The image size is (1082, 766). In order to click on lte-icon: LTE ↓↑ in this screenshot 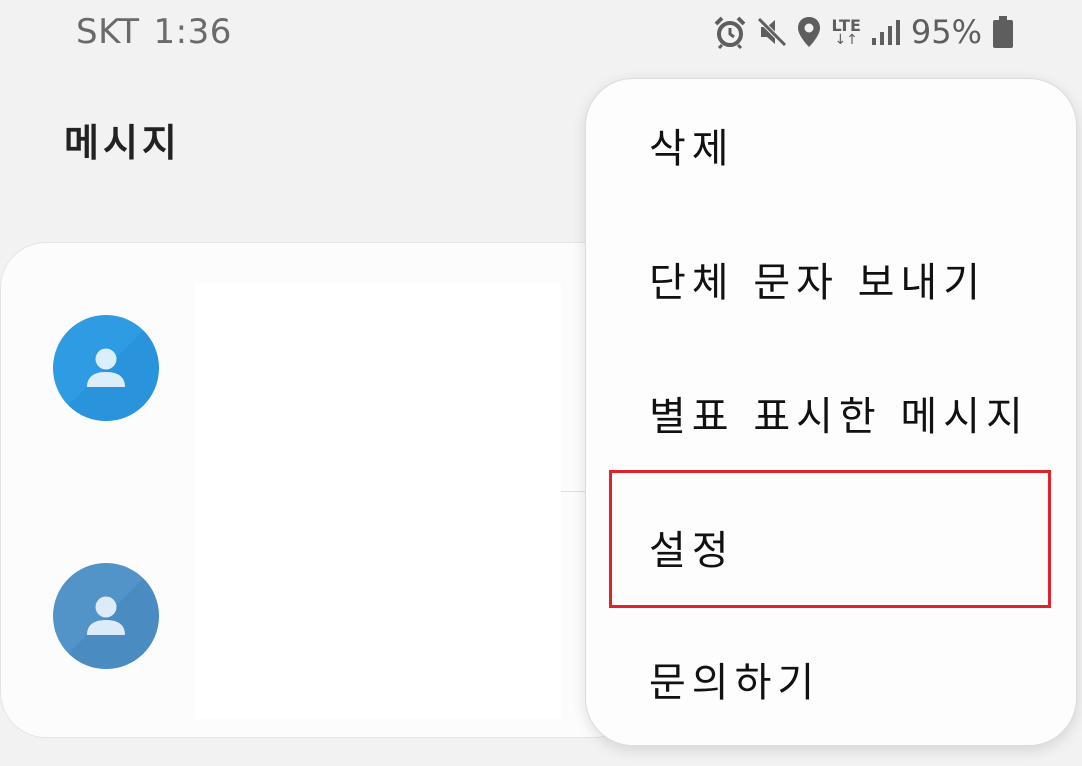, I will do `click(845, 32)`.